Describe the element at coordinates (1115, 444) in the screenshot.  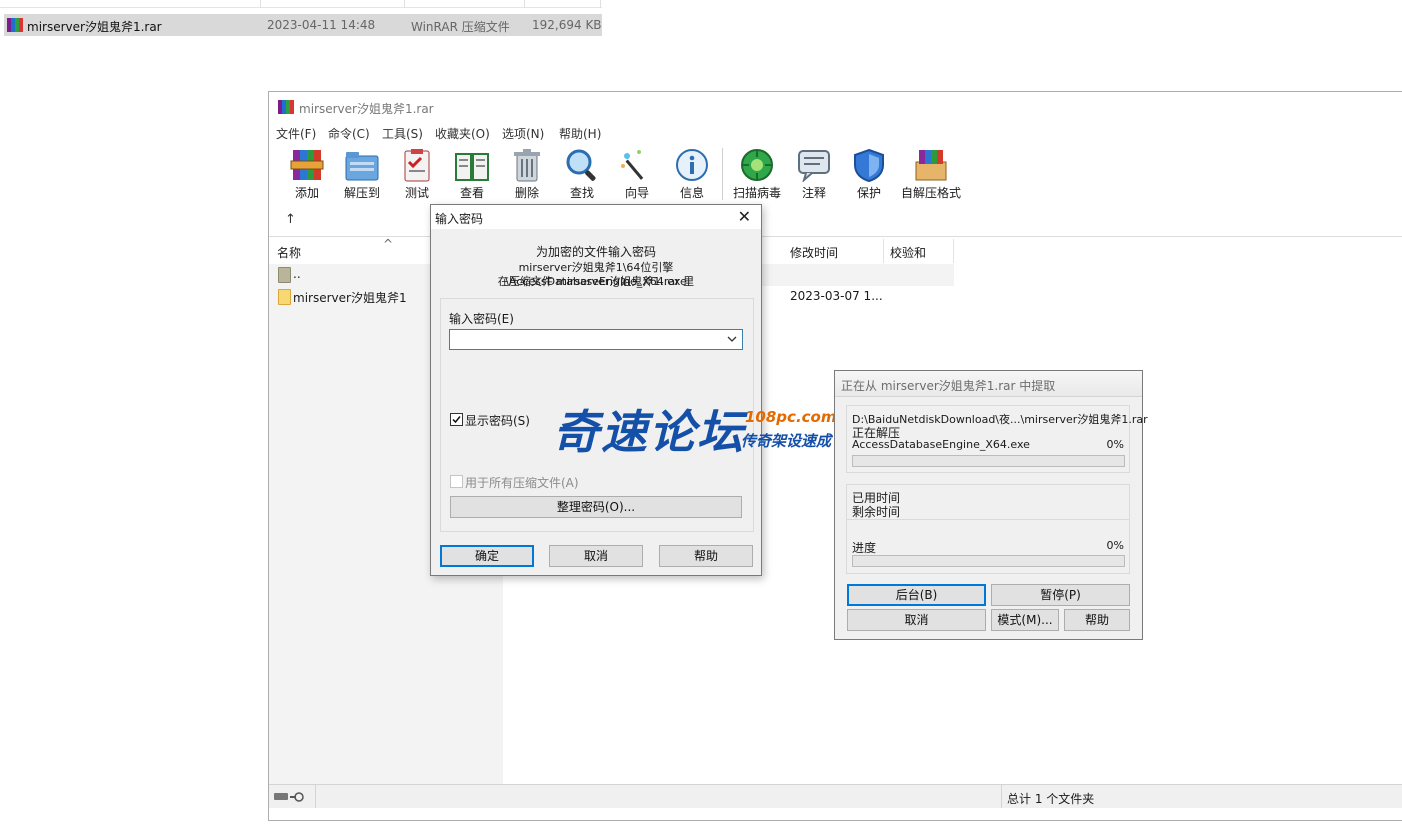
I see `file-percent: 0%` at that location.